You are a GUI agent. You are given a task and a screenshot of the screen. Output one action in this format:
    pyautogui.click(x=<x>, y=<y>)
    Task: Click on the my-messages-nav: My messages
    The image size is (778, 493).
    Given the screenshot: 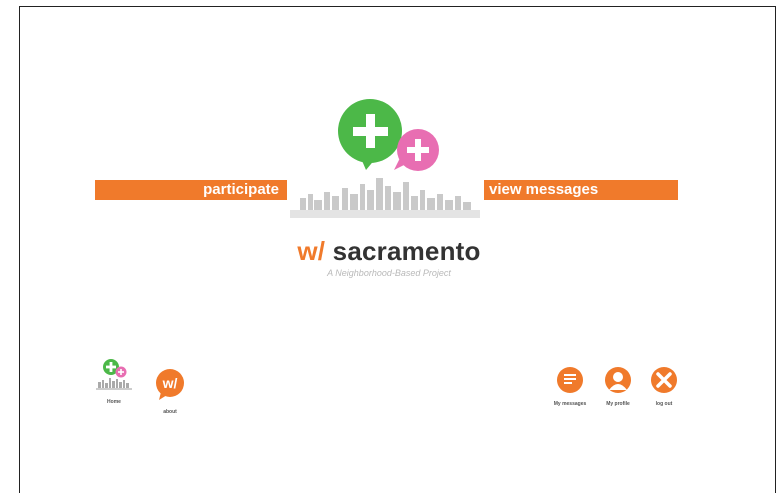 What is the action you would take?
    pyautogui.click(x=570, y=386)
    